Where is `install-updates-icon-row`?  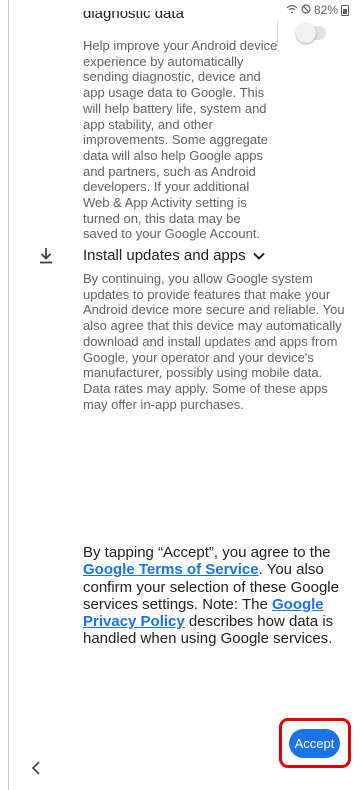 install-updates-icon-row is located at coordinates (46, 256).